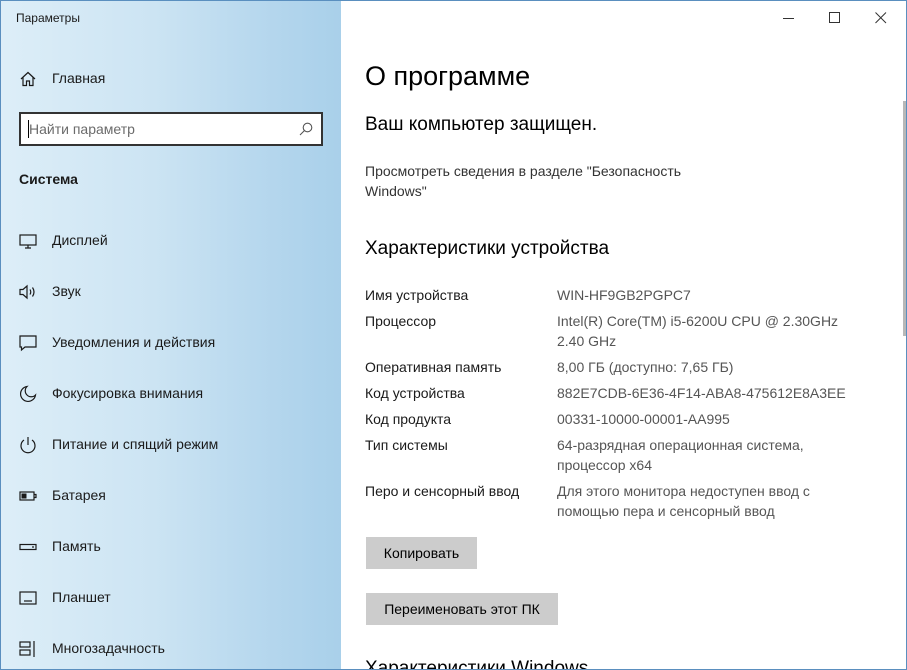 The image size is (907, 670). I want to click on rename-pc-button: Переименовать этот ПК, so click(462, 609).